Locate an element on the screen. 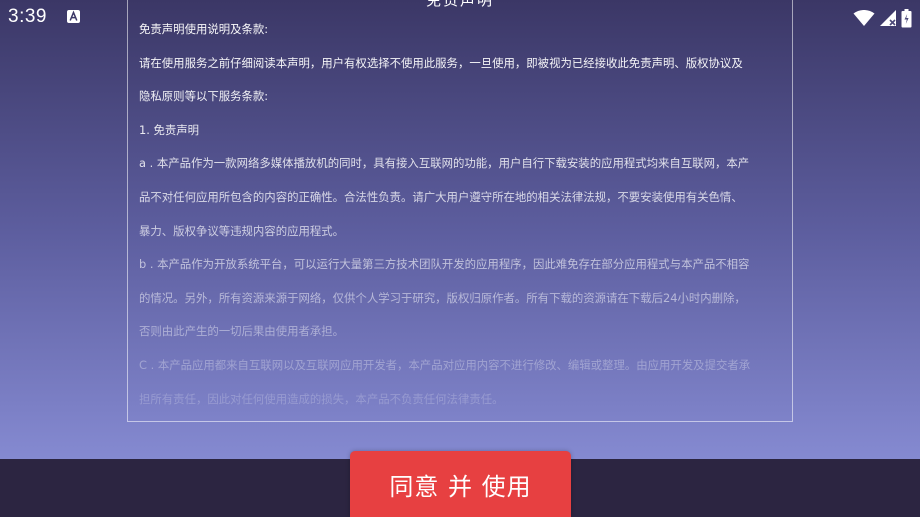 Image resolution: width=920 pixels, height=517 pixels. disclaimer-title: 免责声明 is located at coordinates (459, 4).